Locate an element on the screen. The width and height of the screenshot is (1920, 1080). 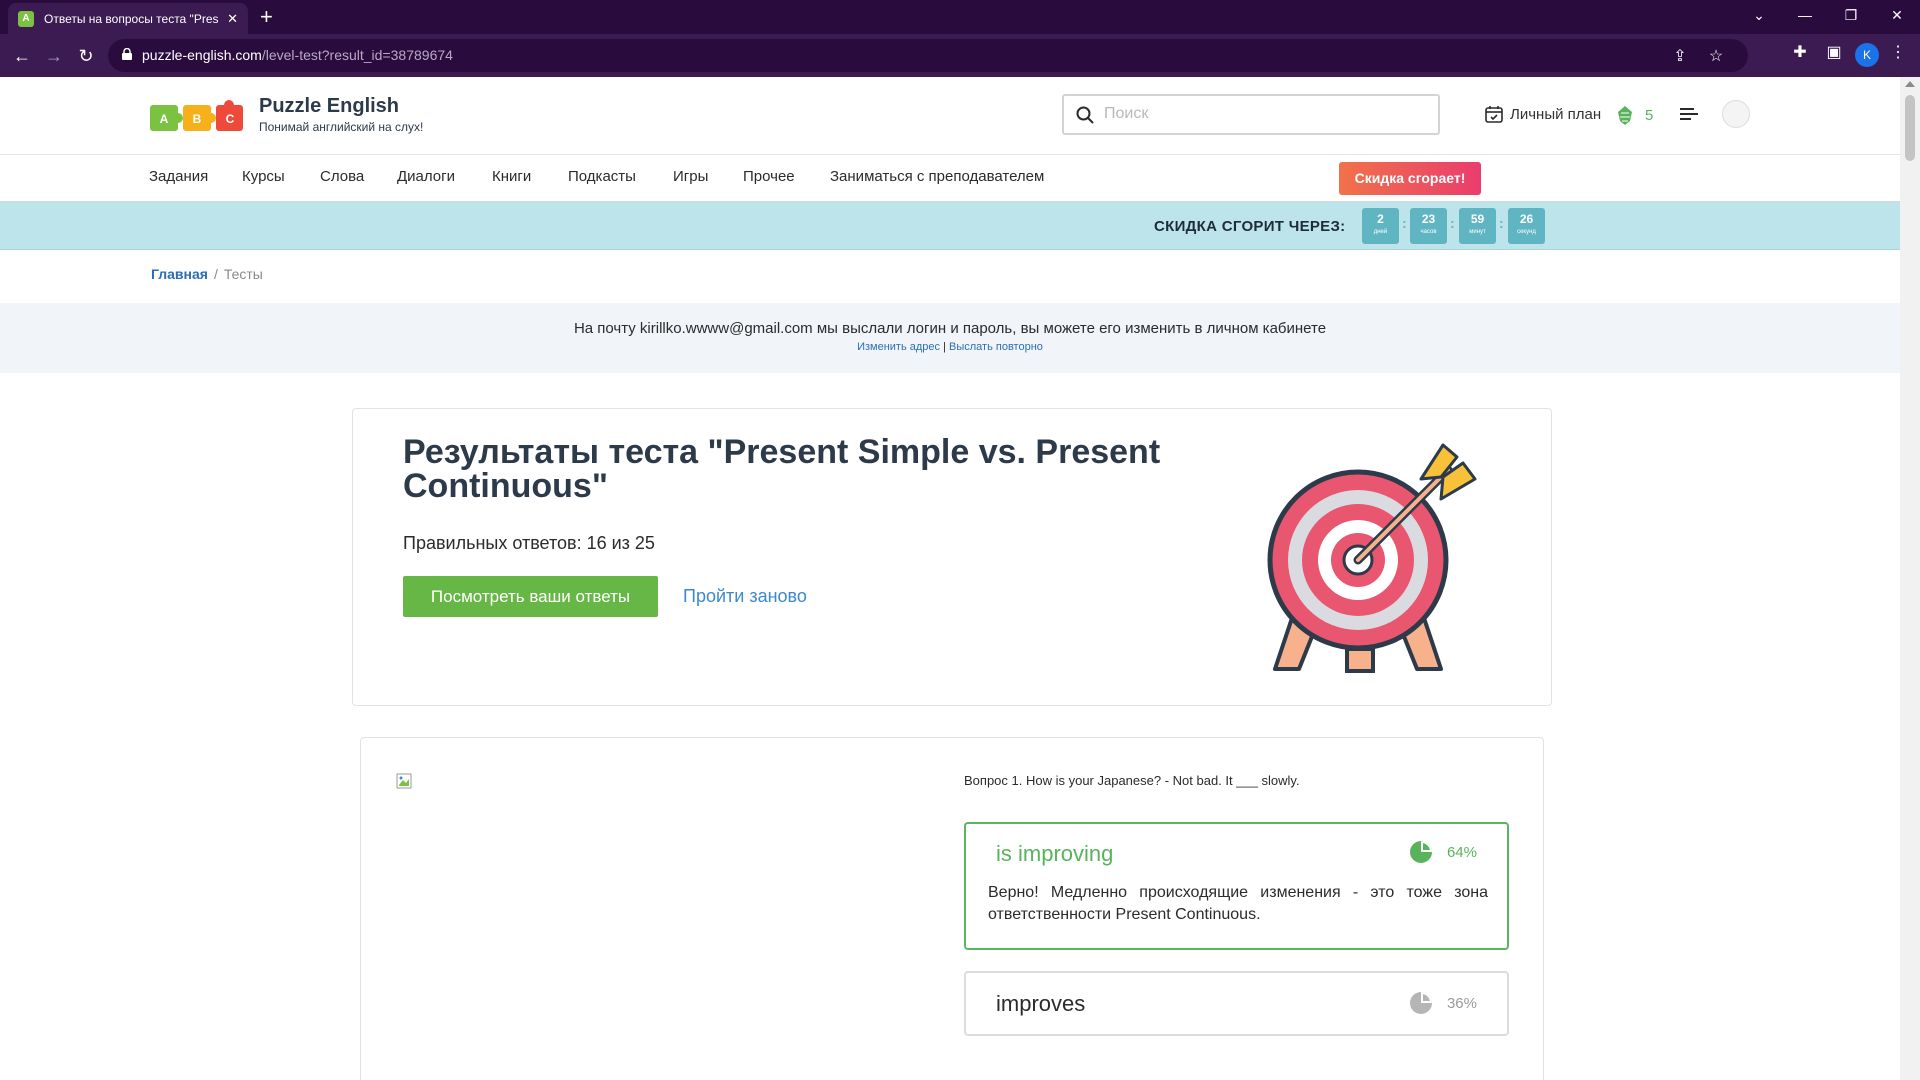
list-menu-icon is located at coordinates (1689, 114).